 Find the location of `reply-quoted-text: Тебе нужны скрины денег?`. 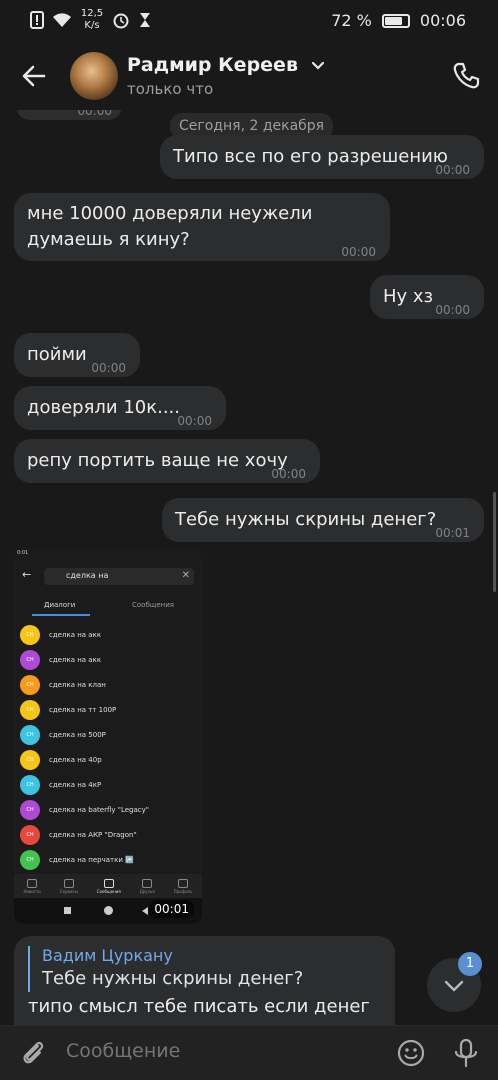

reply-quoted-text: Тебе нужны скрины денег? is located at coordinates (173, 978).